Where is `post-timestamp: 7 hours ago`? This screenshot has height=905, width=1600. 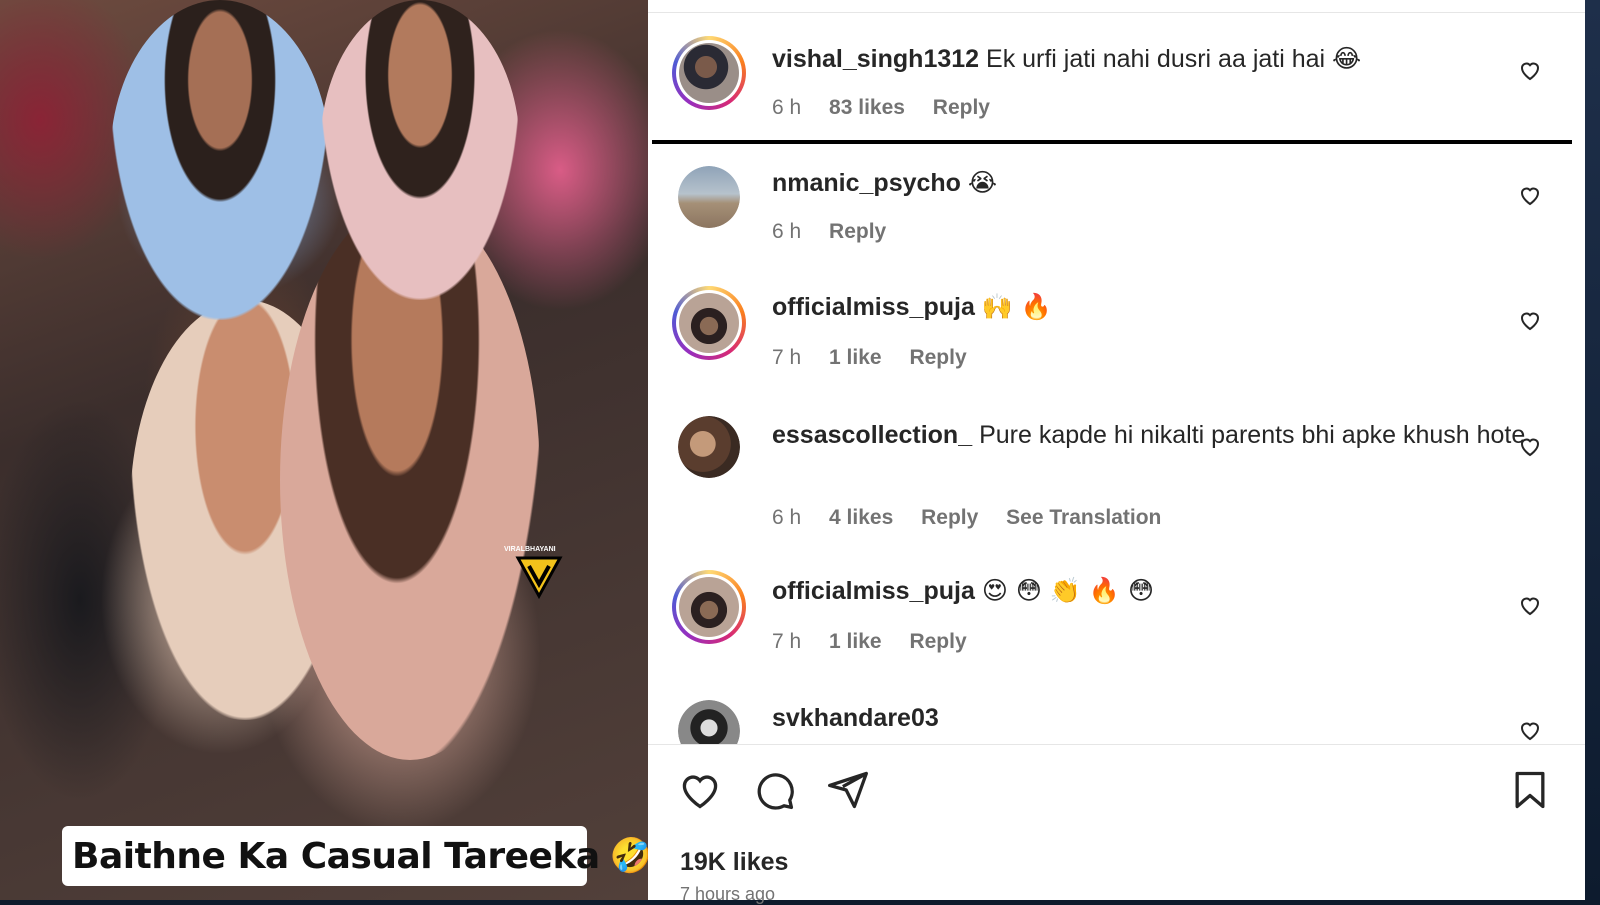
post-timestamp: 7 hours ago is located at coordinates (728, 894).